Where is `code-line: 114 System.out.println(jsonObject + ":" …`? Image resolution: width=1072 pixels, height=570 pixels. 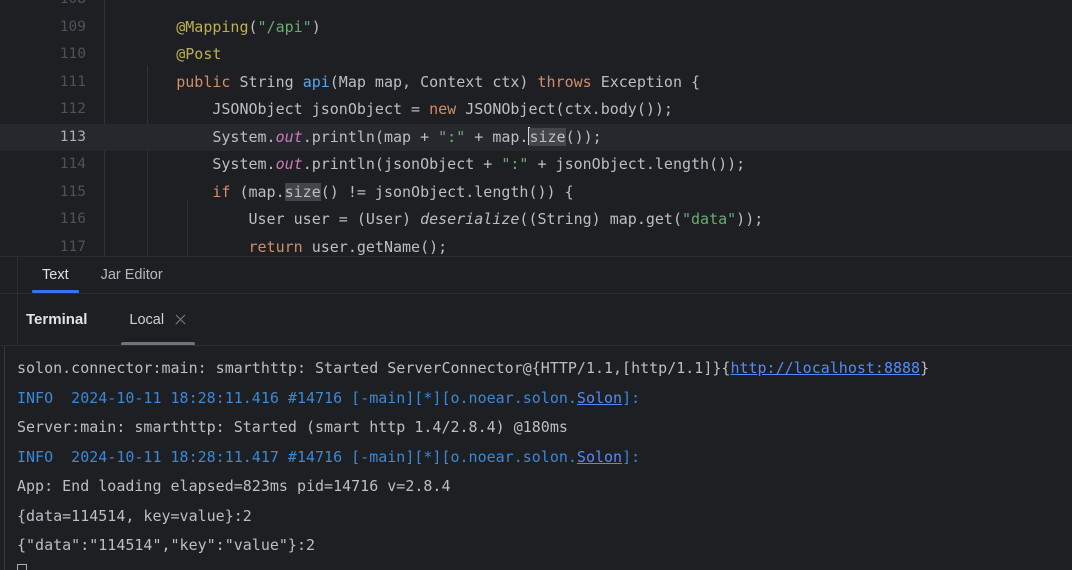
code-line: 114 System.out.println(jsonObject + ":" … is located at coordinates (536, 165).